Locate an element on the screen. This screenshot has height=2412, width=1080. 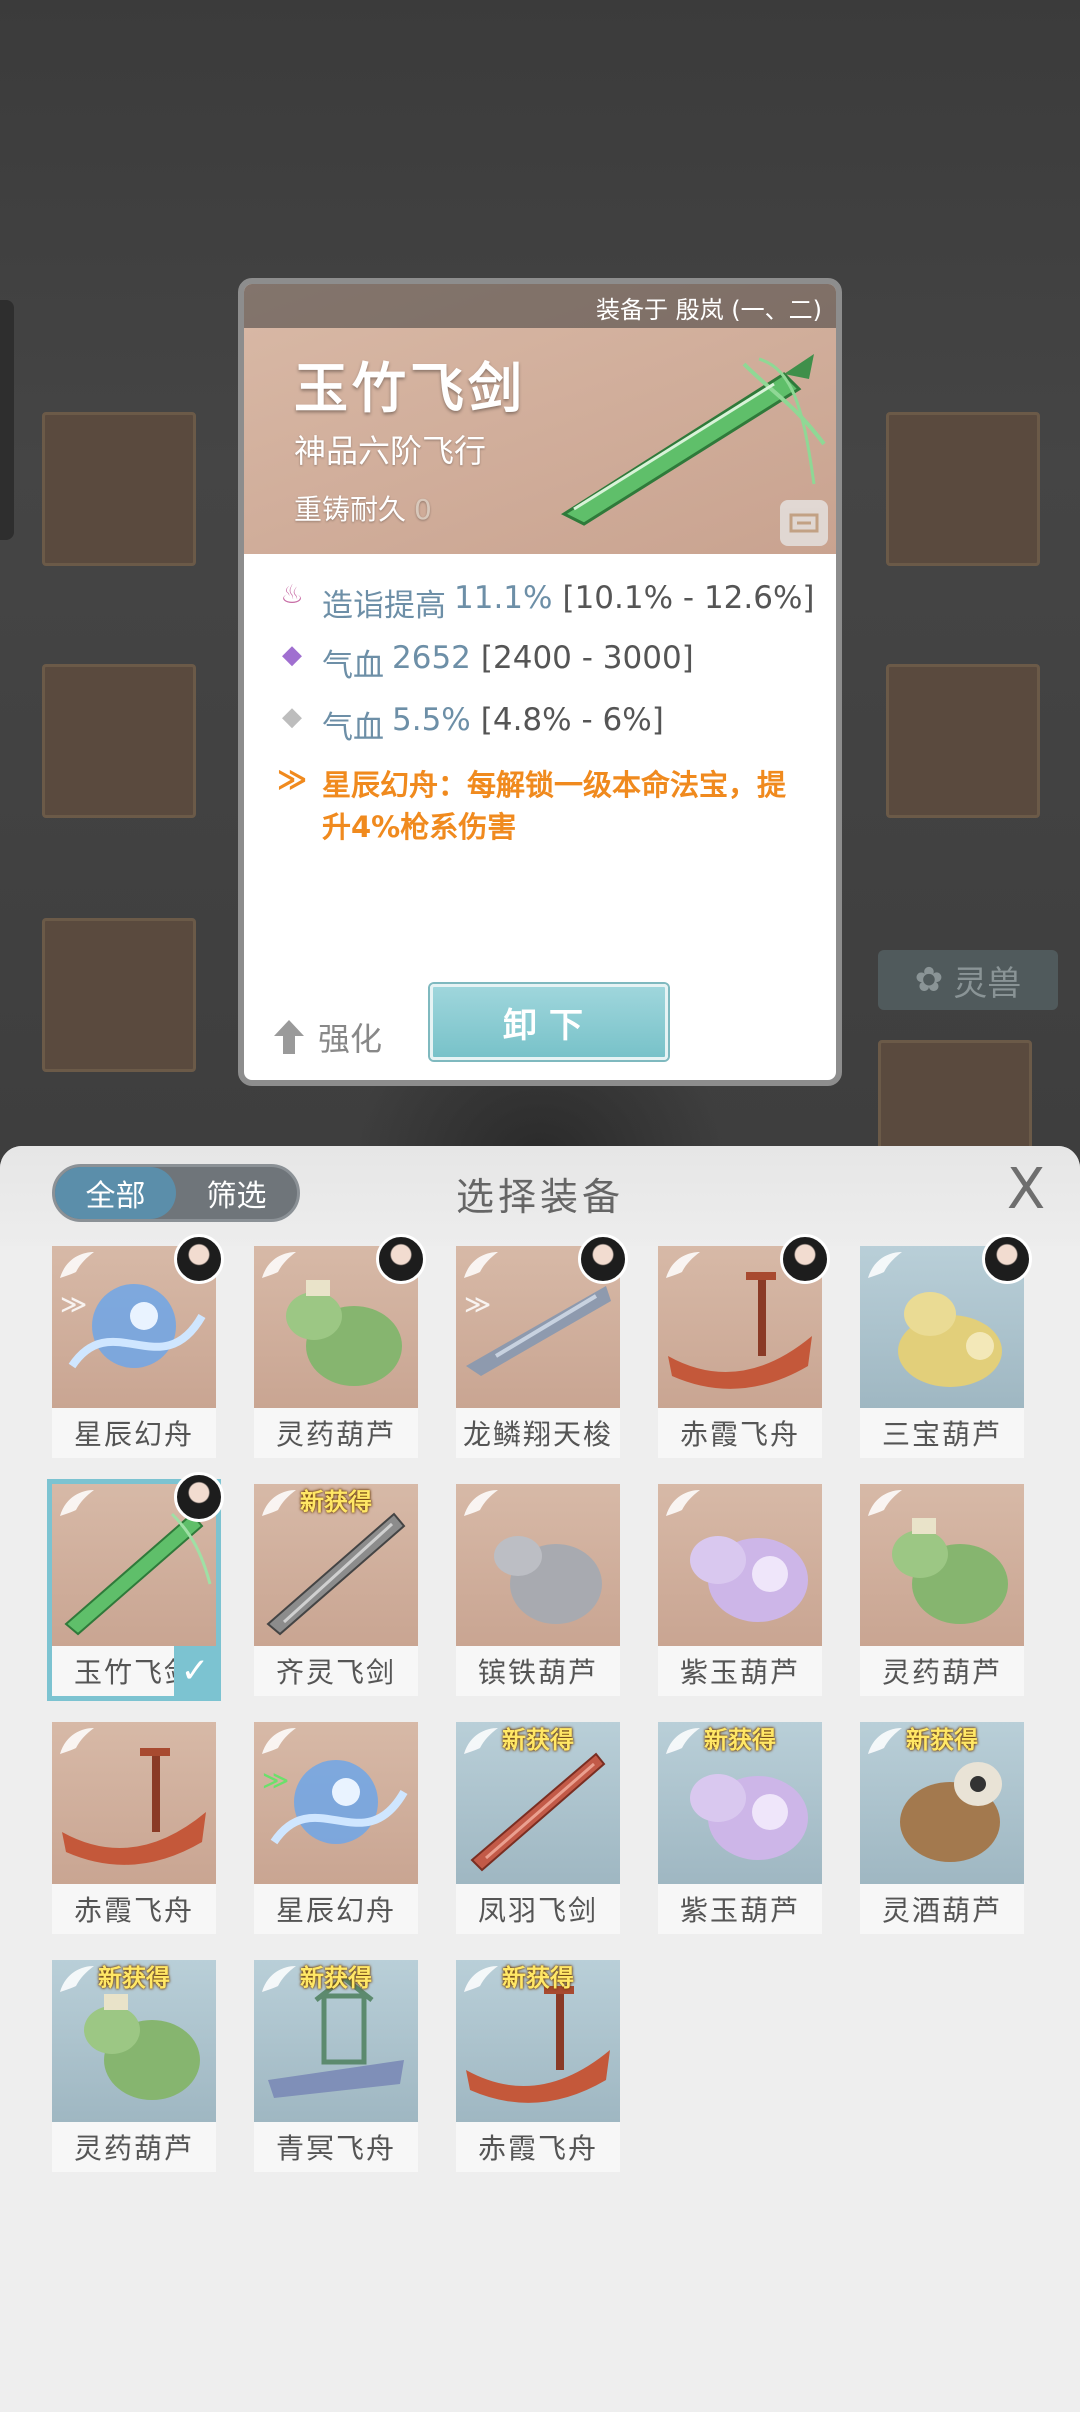
strengthen-label: 强化 is located at coordinates (350, 1039).